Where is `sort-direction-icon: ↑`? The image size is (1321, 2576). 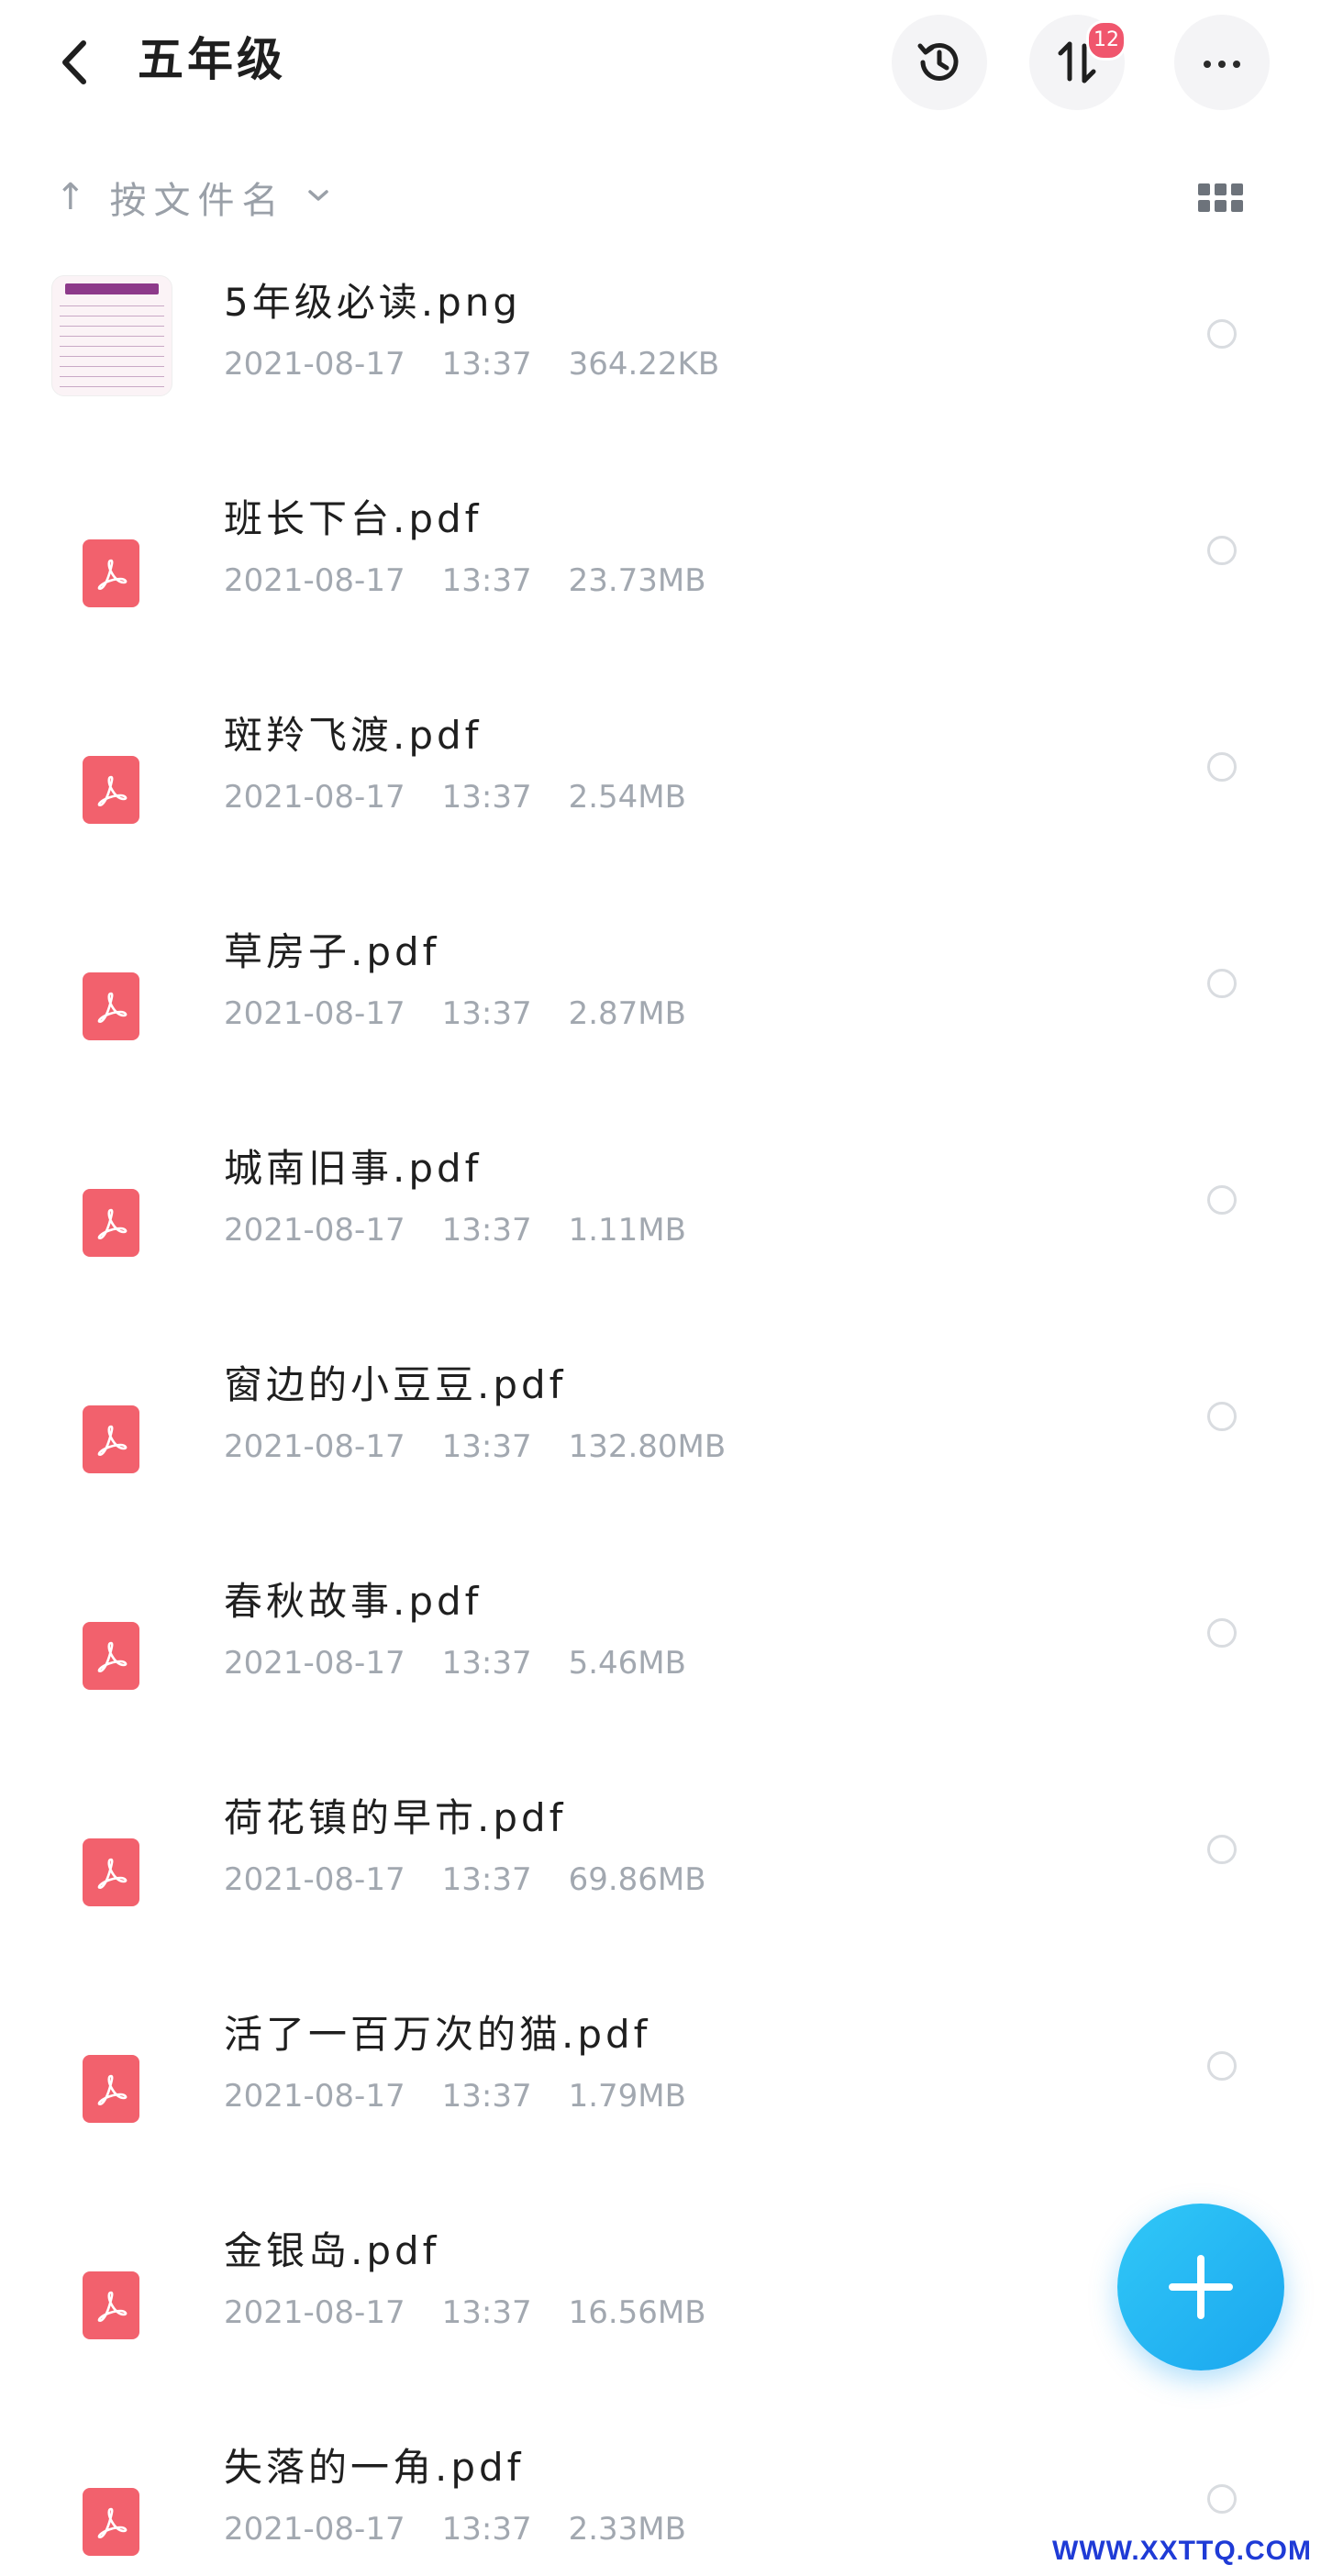 sort-direction-icon: ↑ is located at coordinates (70, 197).